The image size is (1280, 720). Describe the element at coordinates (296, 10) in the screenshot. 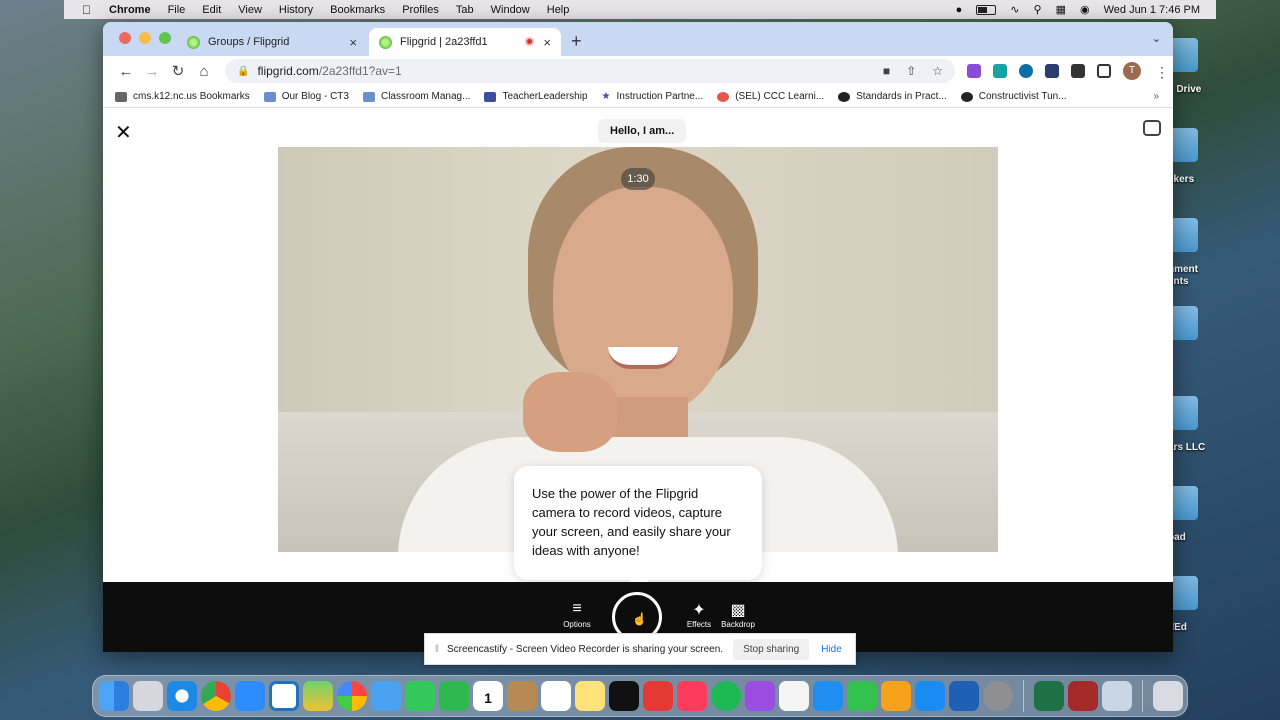

I see `menu-history: History` at that location.